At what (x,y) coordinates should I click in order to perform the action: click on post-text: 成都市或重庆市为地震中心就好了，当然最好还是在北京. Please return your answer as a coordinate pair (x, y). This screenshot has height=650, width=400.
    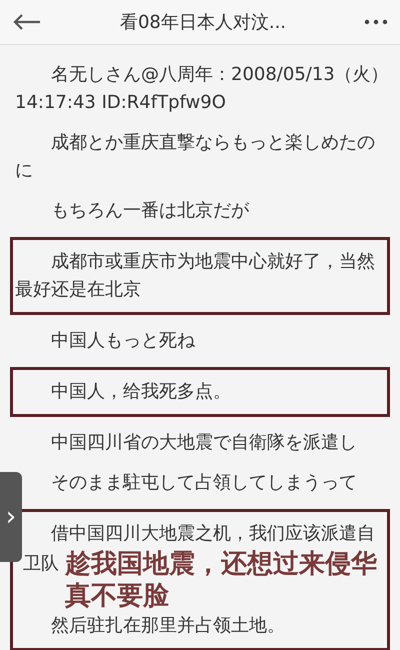
    Looking at the image, I should click on (195, 276).